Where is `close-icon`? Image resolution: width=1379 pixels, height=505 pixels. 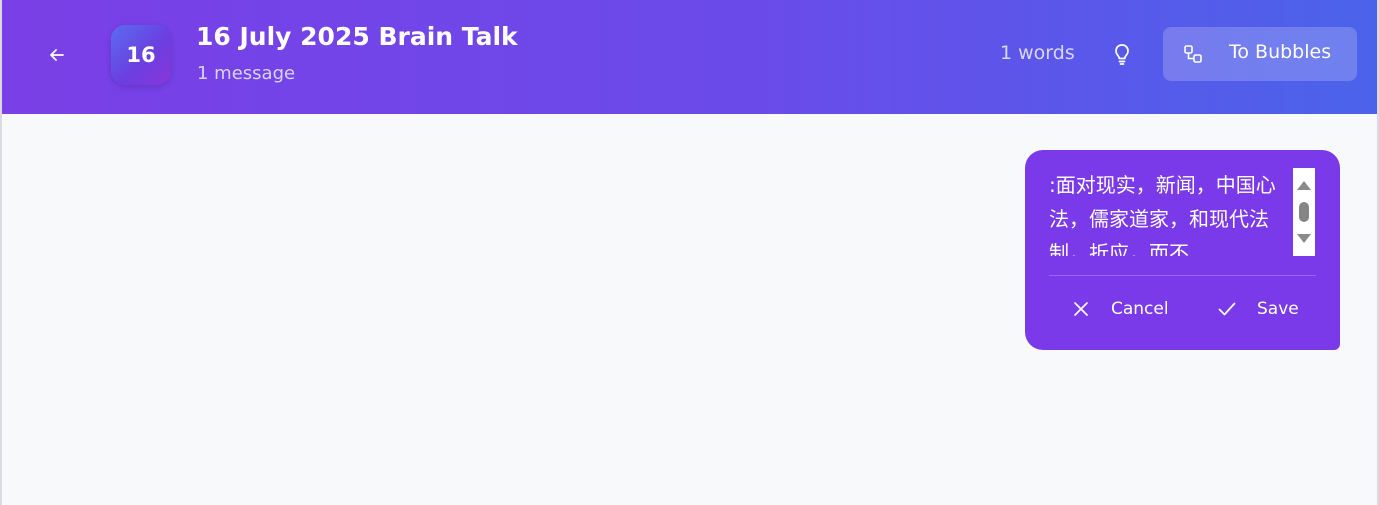 close-icon is located at coordinates (1081, 309).